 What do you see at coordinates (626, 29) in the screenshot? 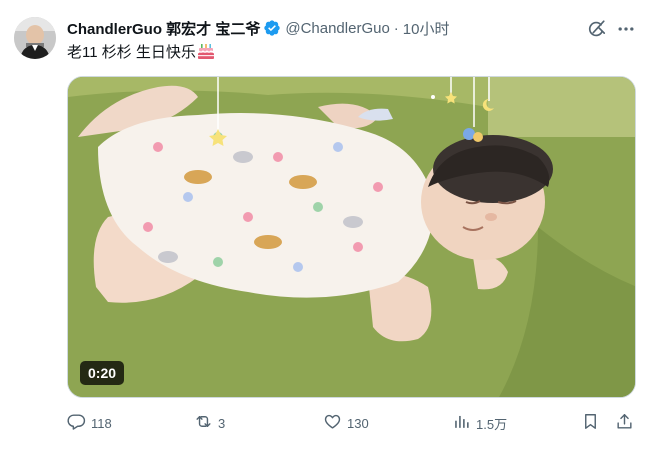
I see `more-icon` at bounding box center [626, 29].